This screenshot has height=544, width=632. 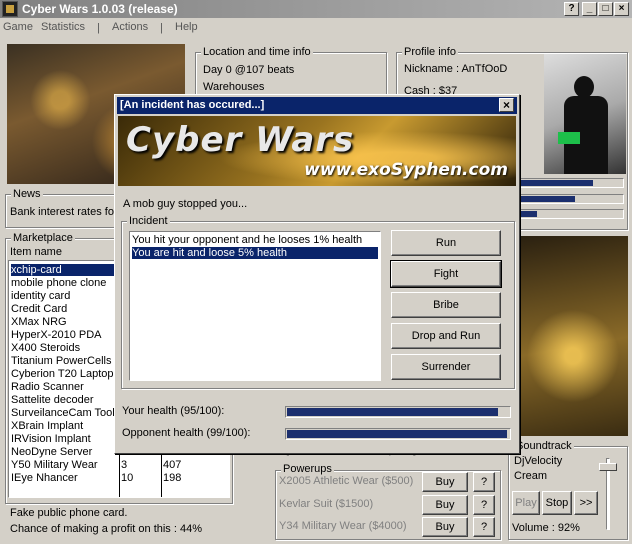 I want to click on window-title: Cyber Wars 1.0.03 (release), so click(x=100, y=9).